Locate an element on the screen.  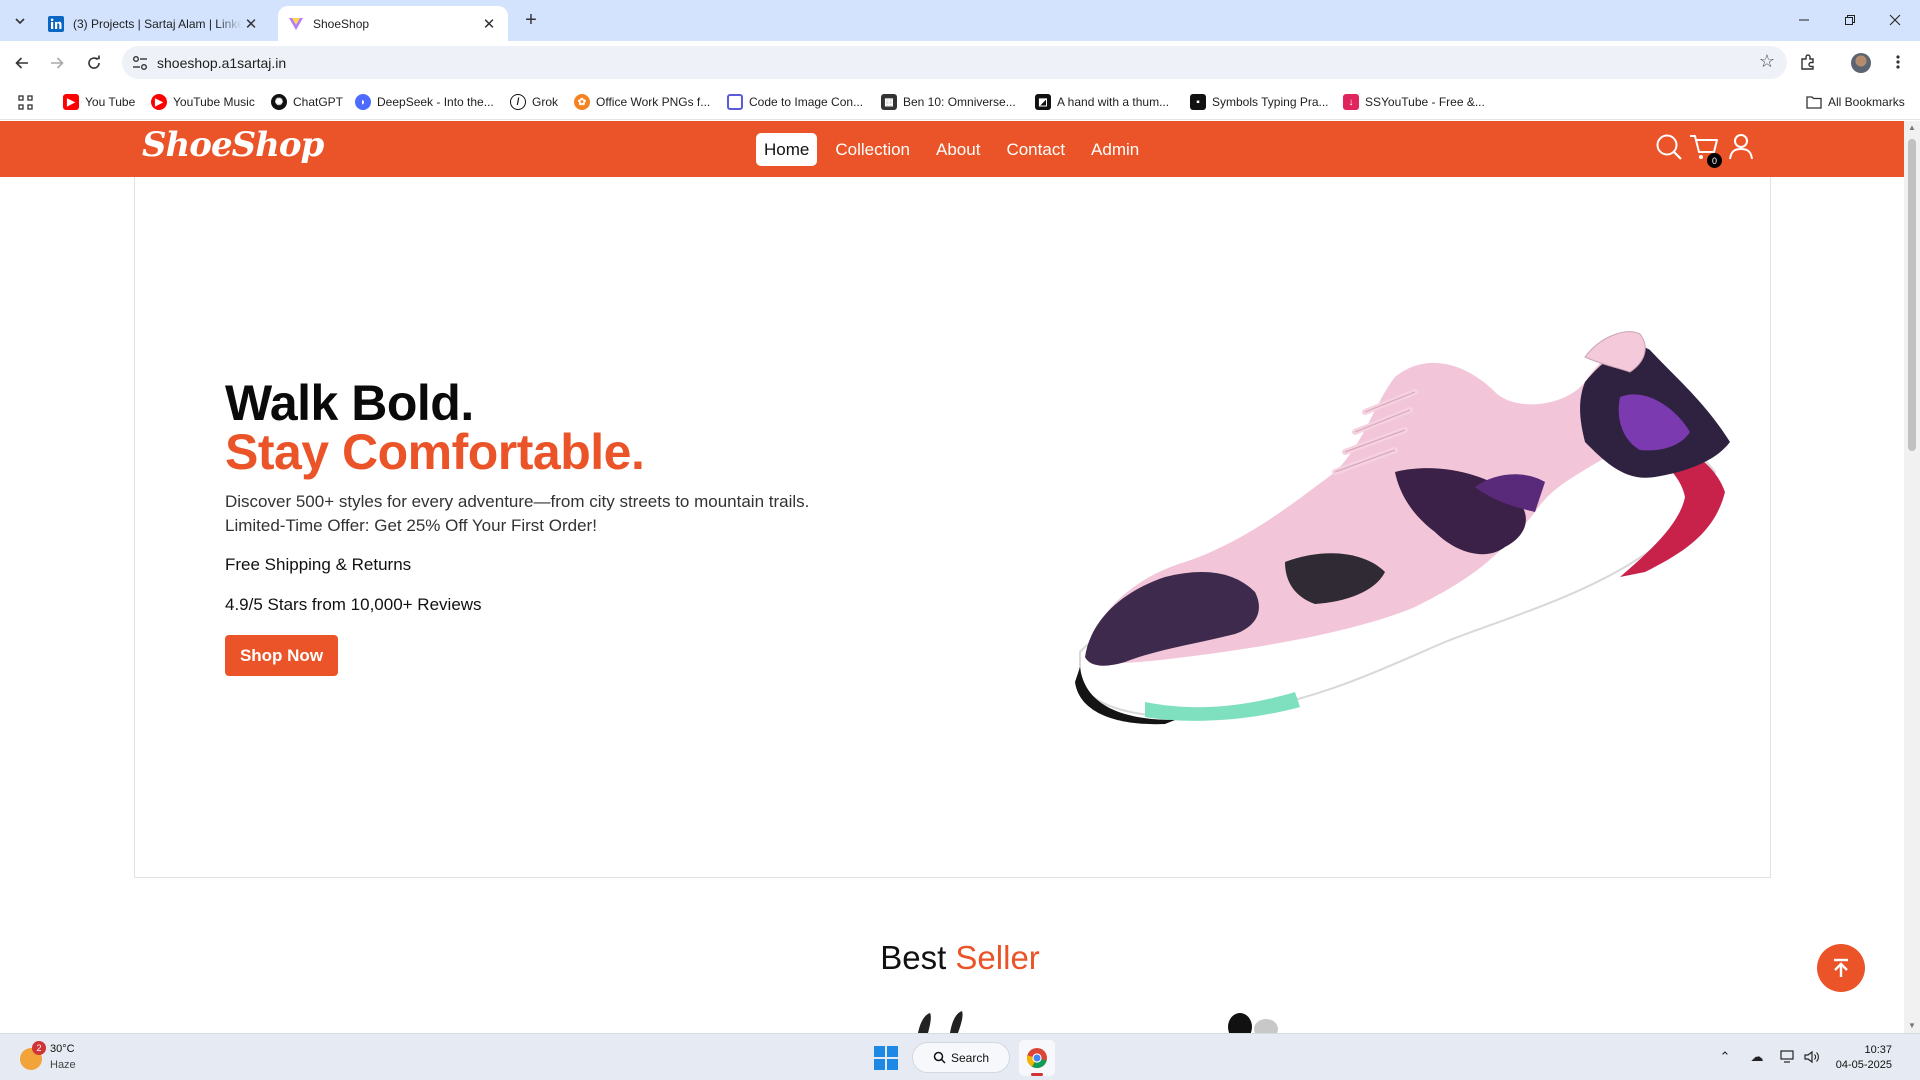
nav-collection: Collection is located at coordinates (872, 149).